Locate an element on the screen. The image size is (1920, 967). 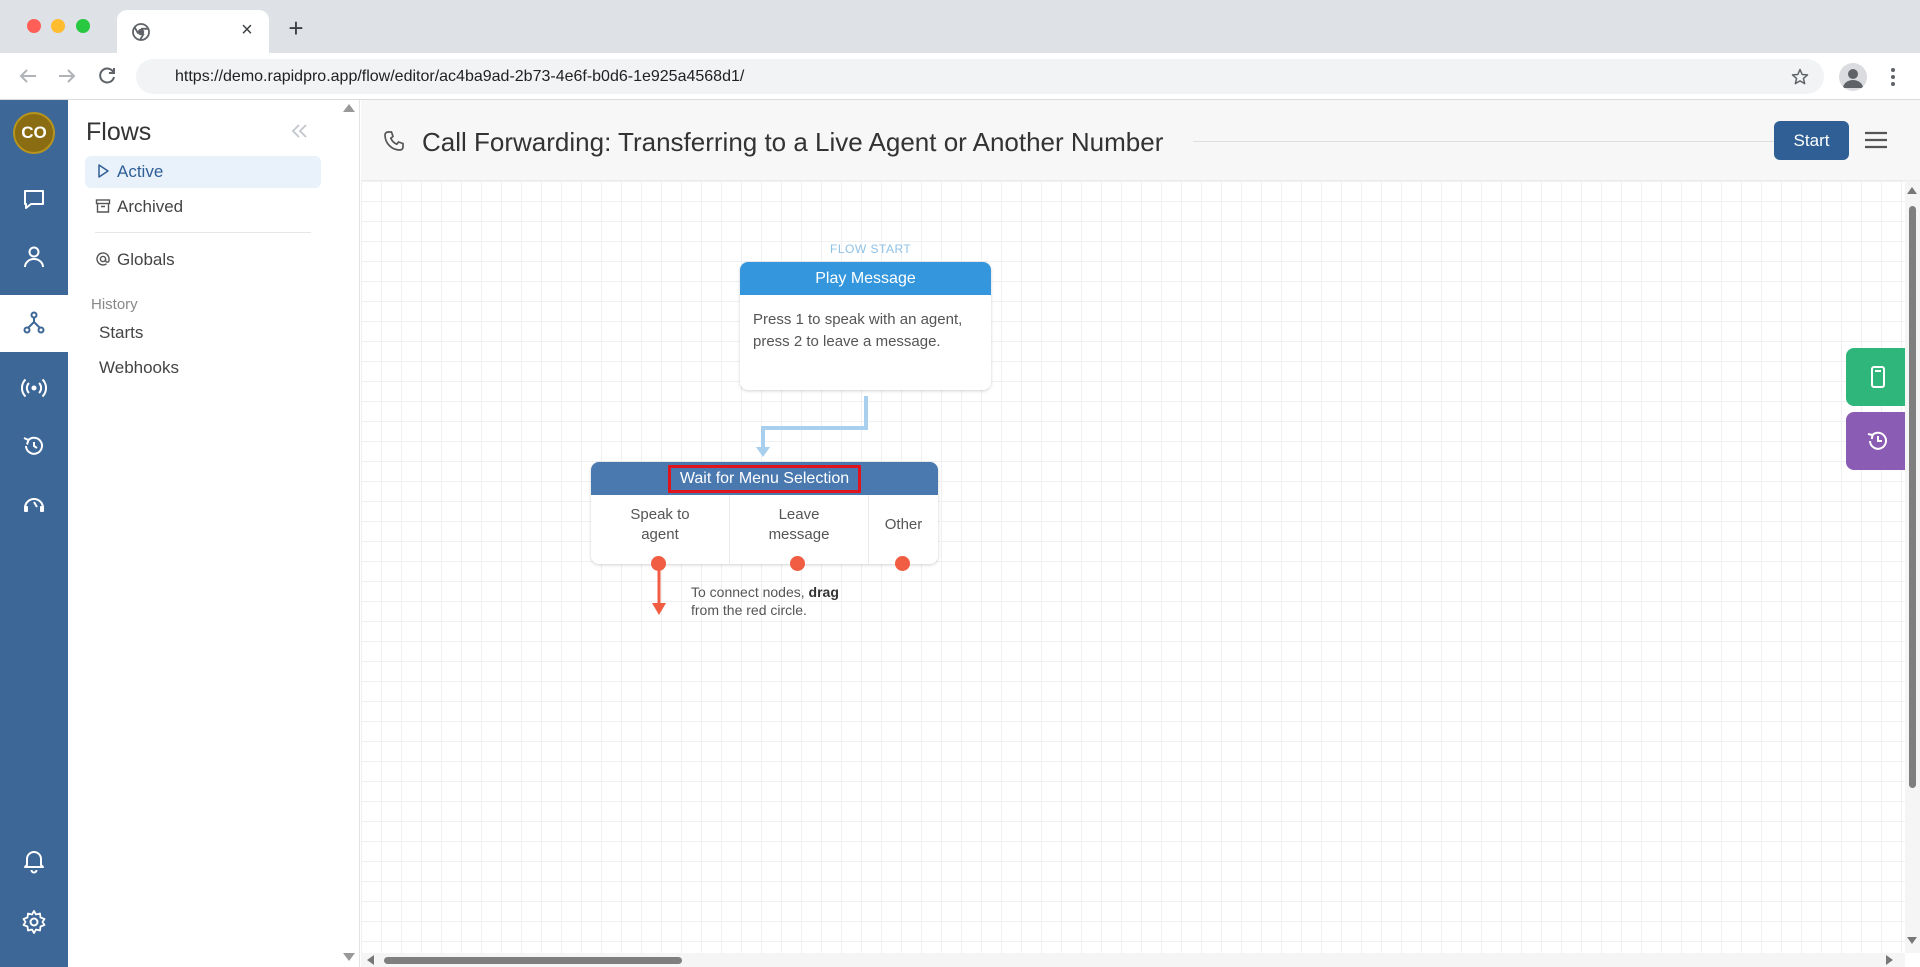
profile-icon is located at coordinates (1853, 77).